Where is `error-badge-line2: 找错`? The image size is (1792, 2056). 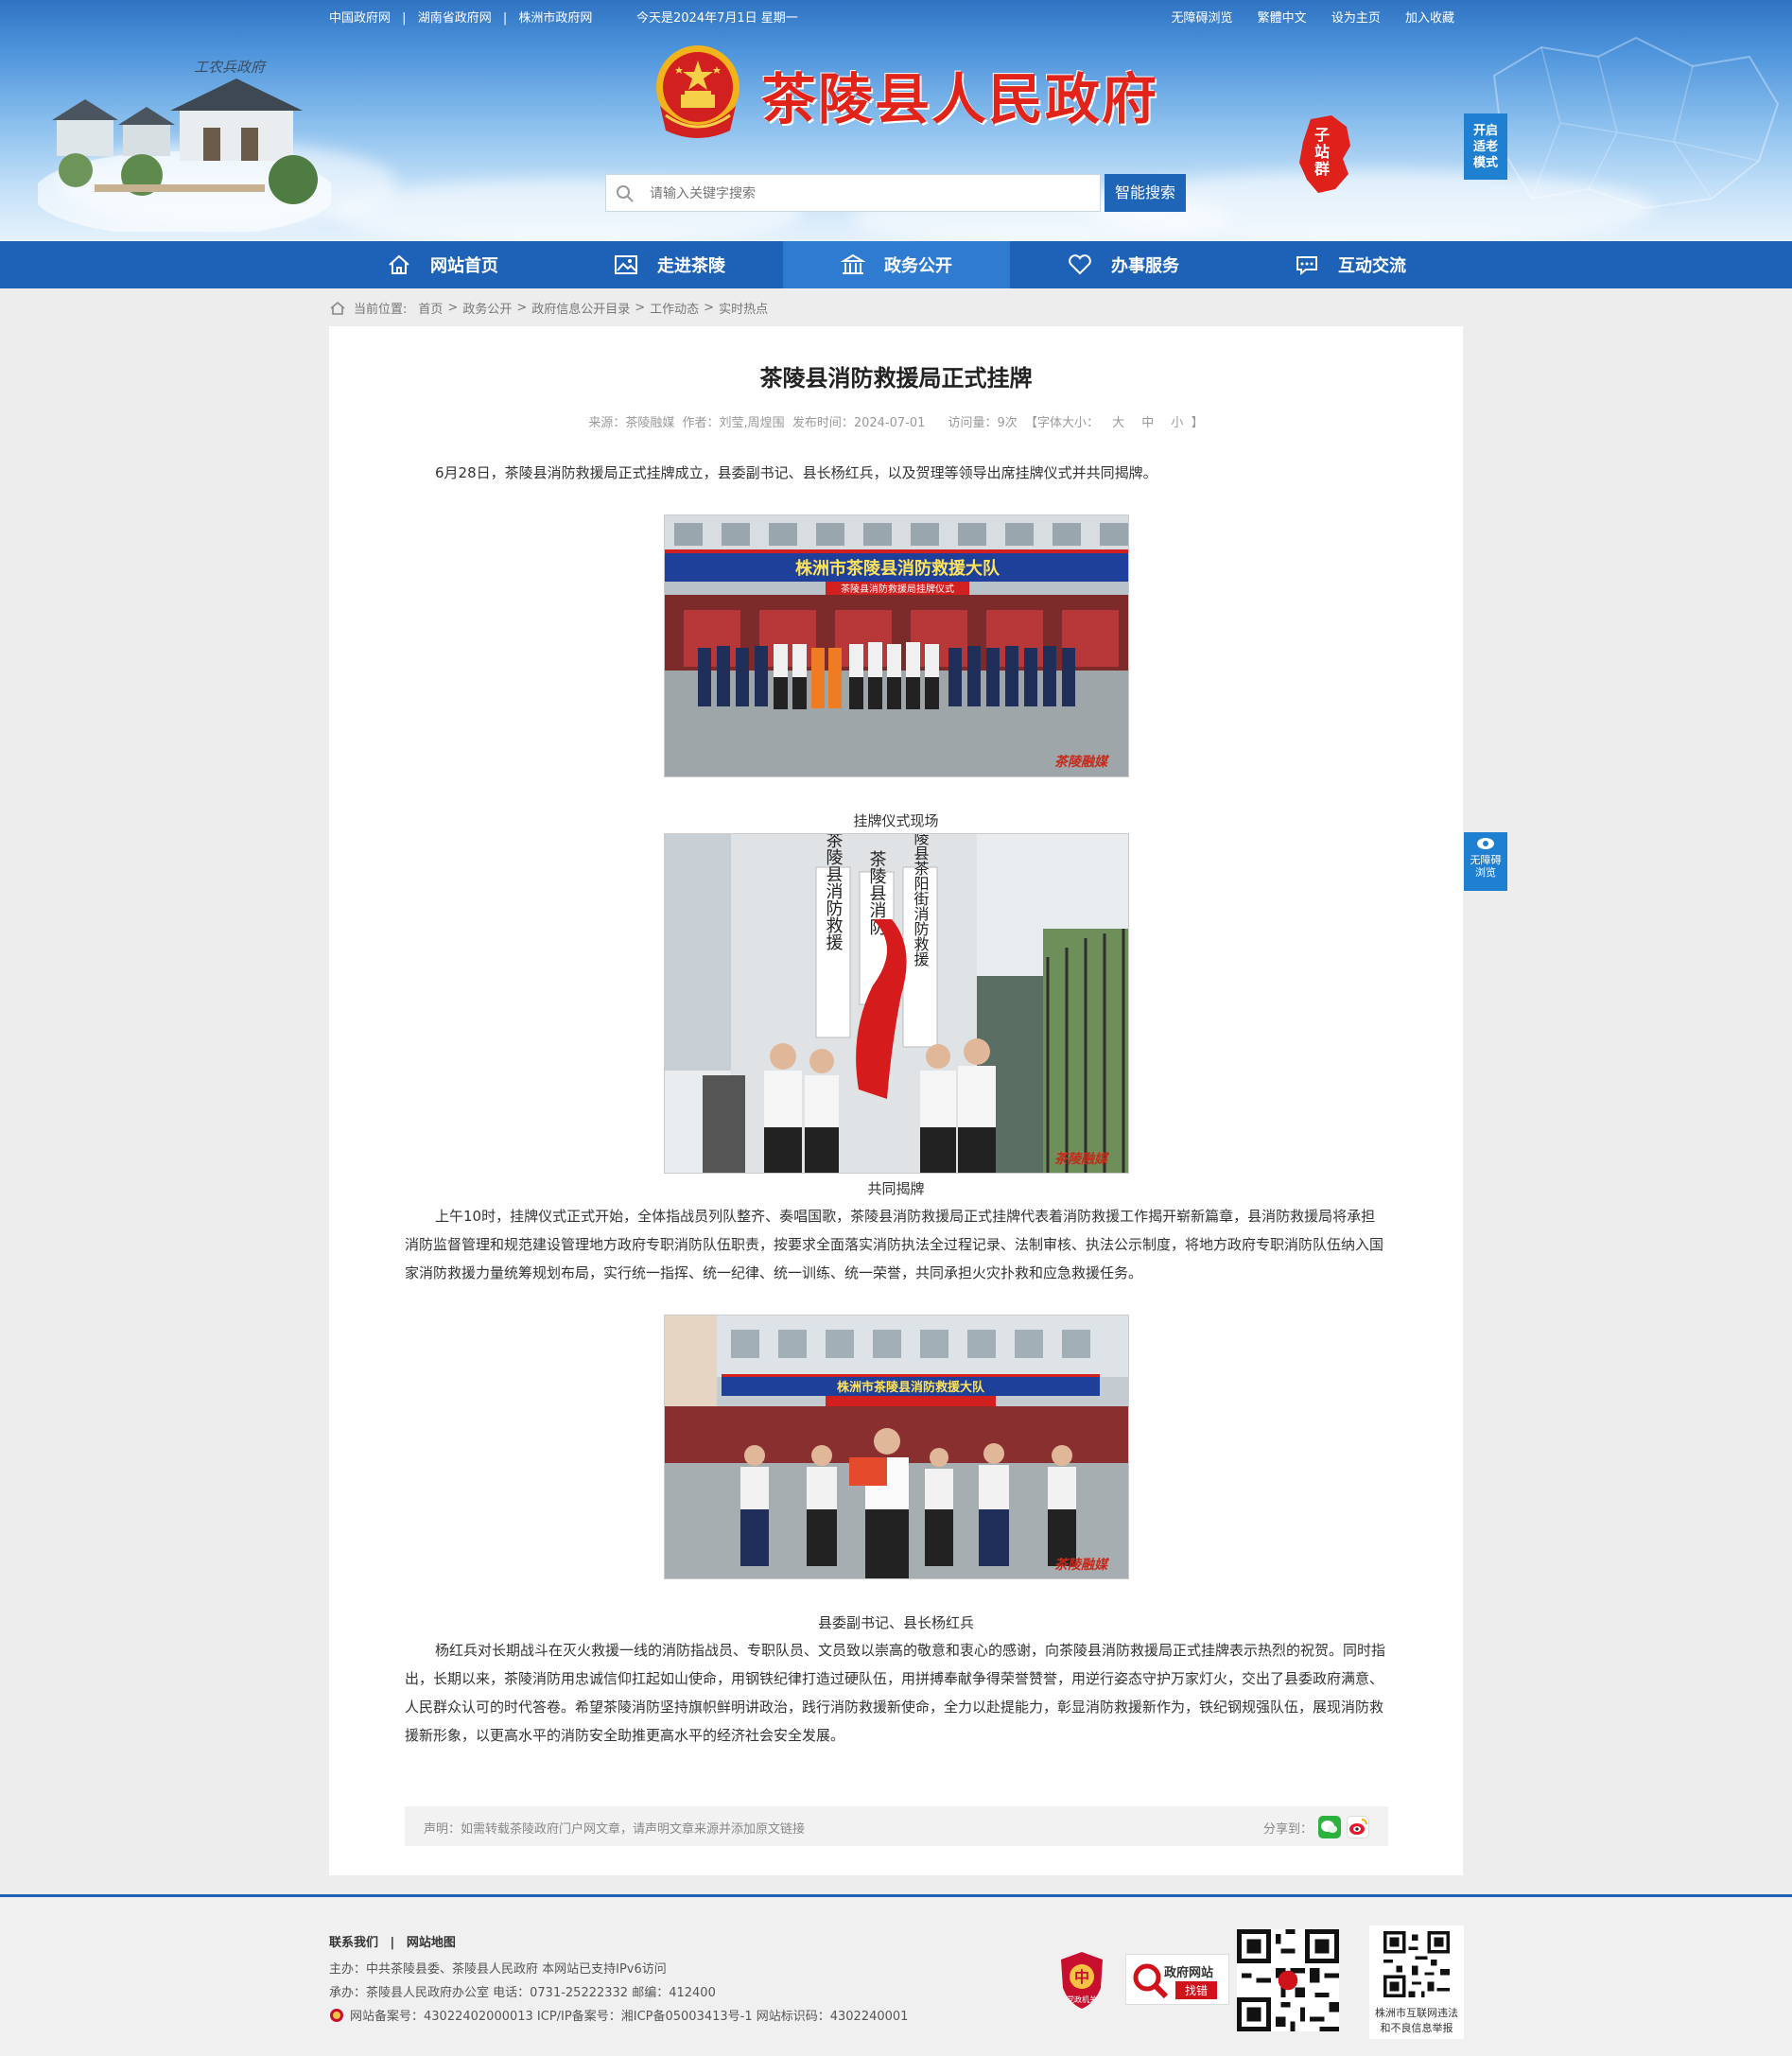
error-badge-line2: 找错 is located at coordinates (1196, 1990).